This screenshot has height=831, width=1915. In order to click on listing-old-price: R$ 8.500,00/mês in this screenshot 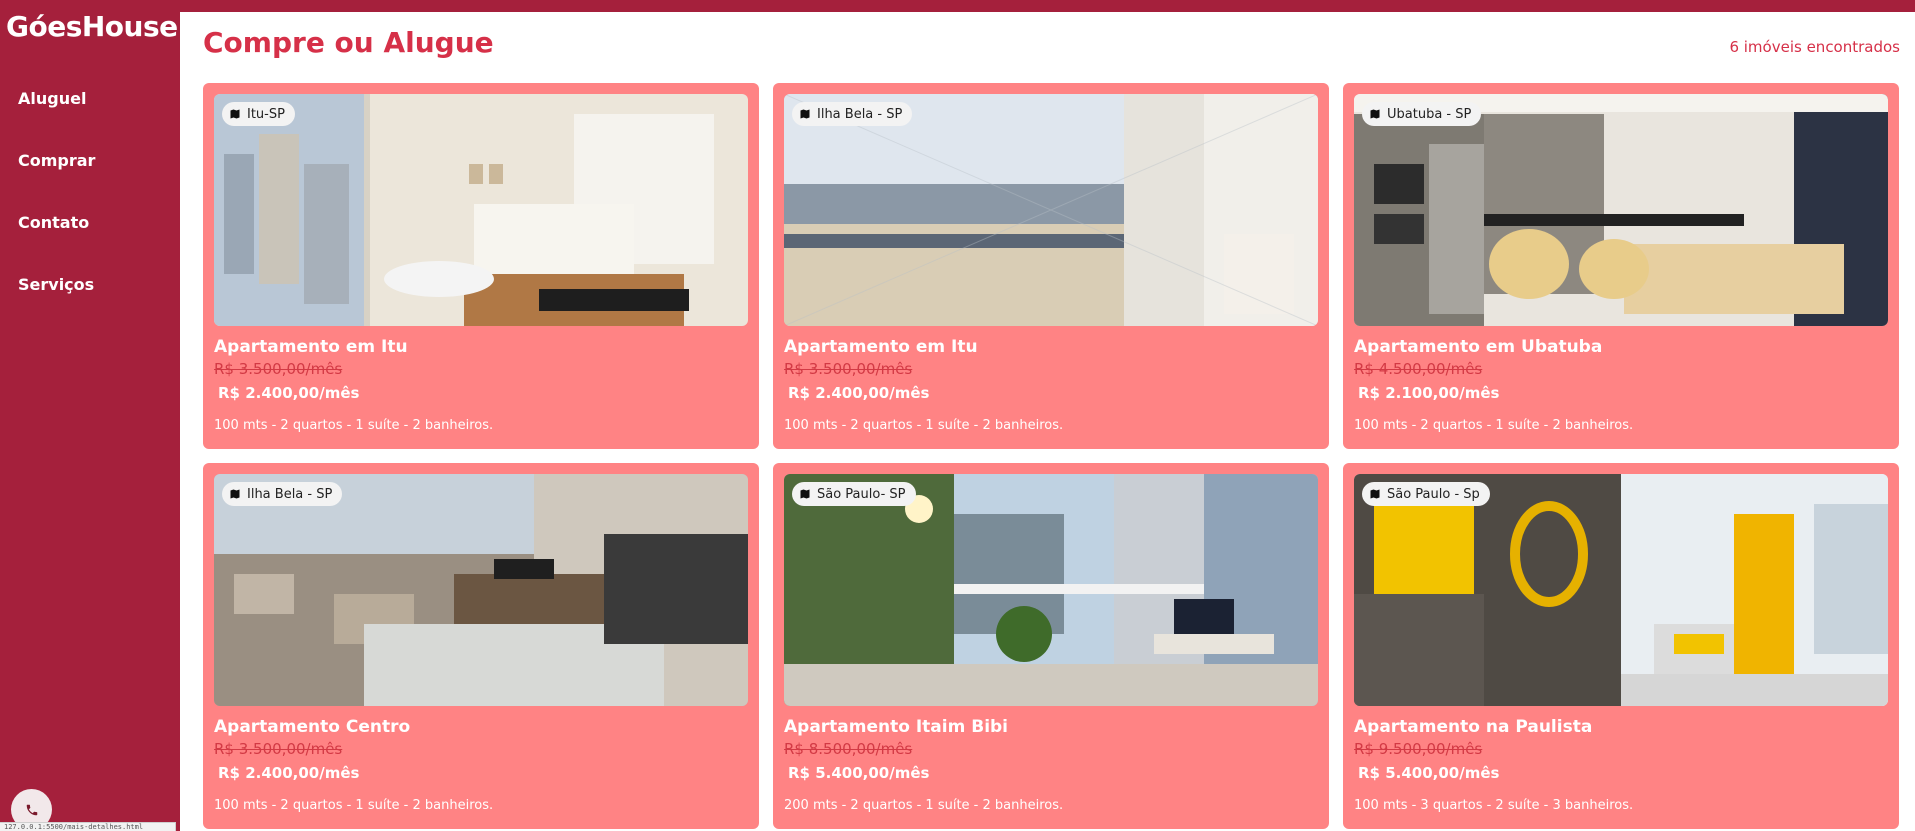, I will do `click(848, 749)`.